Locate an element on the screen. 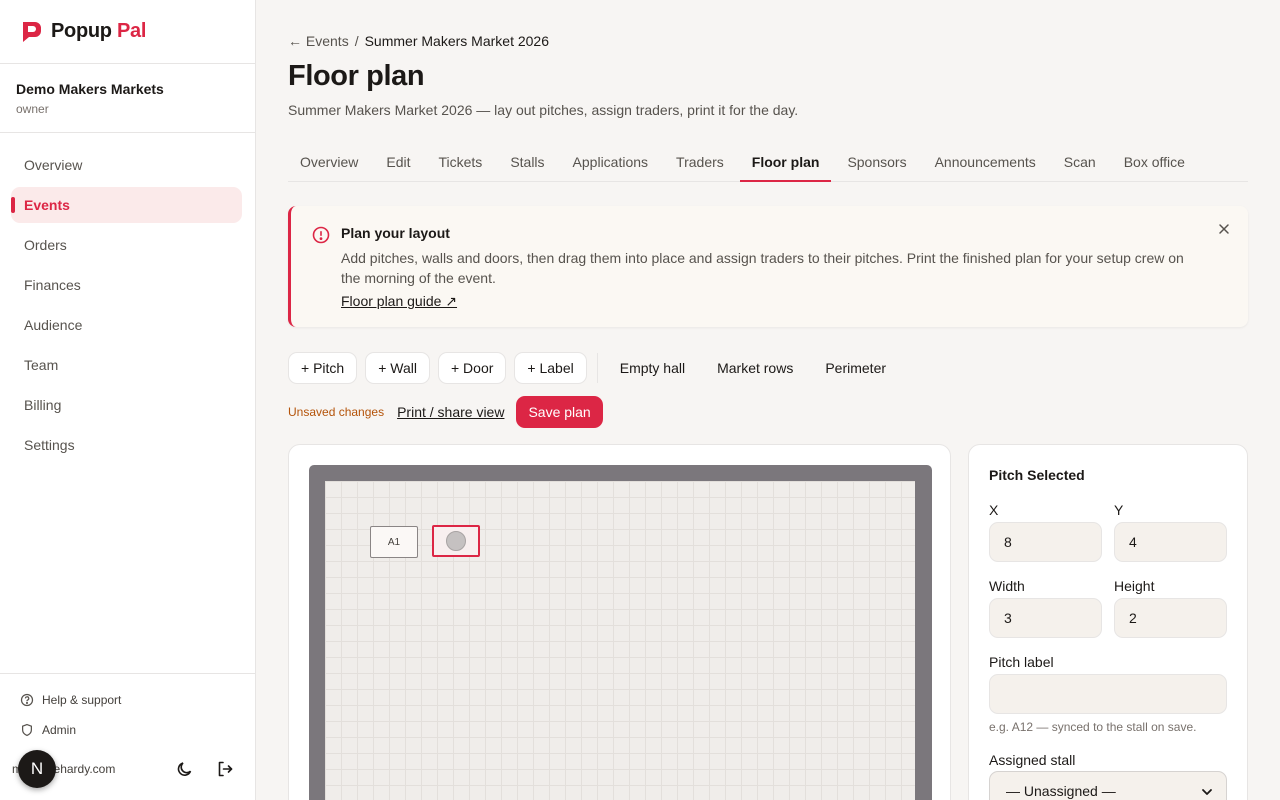 The width and height of the screenshot is (1280, 800). tab-announcements: Announcements is located at coordinates (985, 162).